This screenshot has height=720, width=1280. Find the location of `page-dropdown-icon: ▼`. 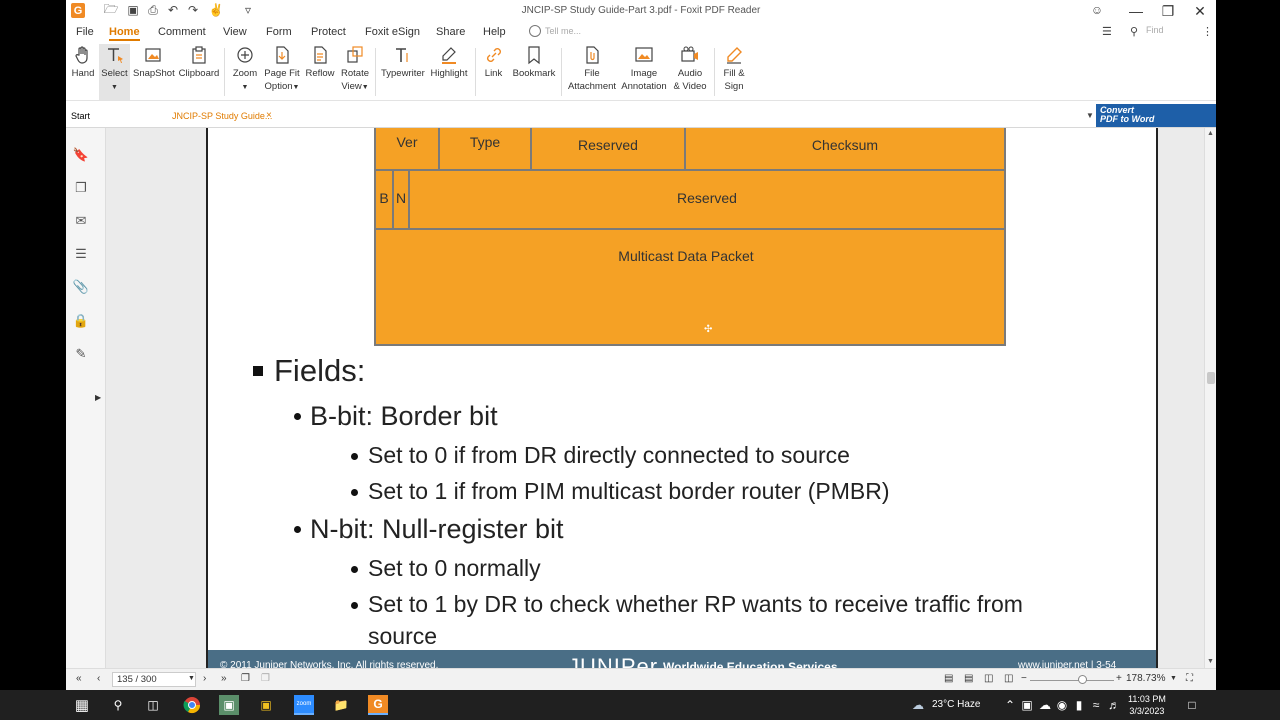

page-dropdown-icon: ▼ is located at coordinates (191, 678).